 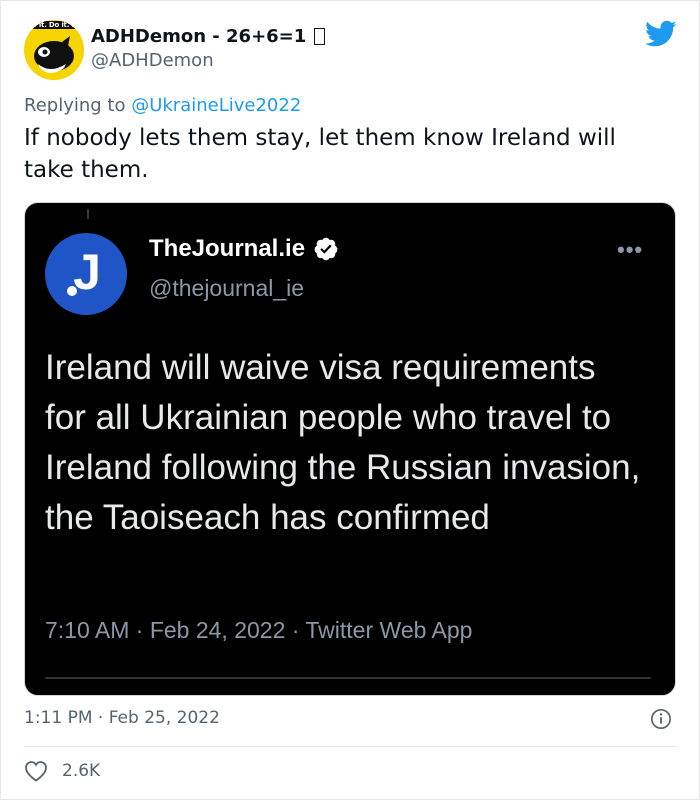 I want to click on info-icon, so click(x=661, y=719).